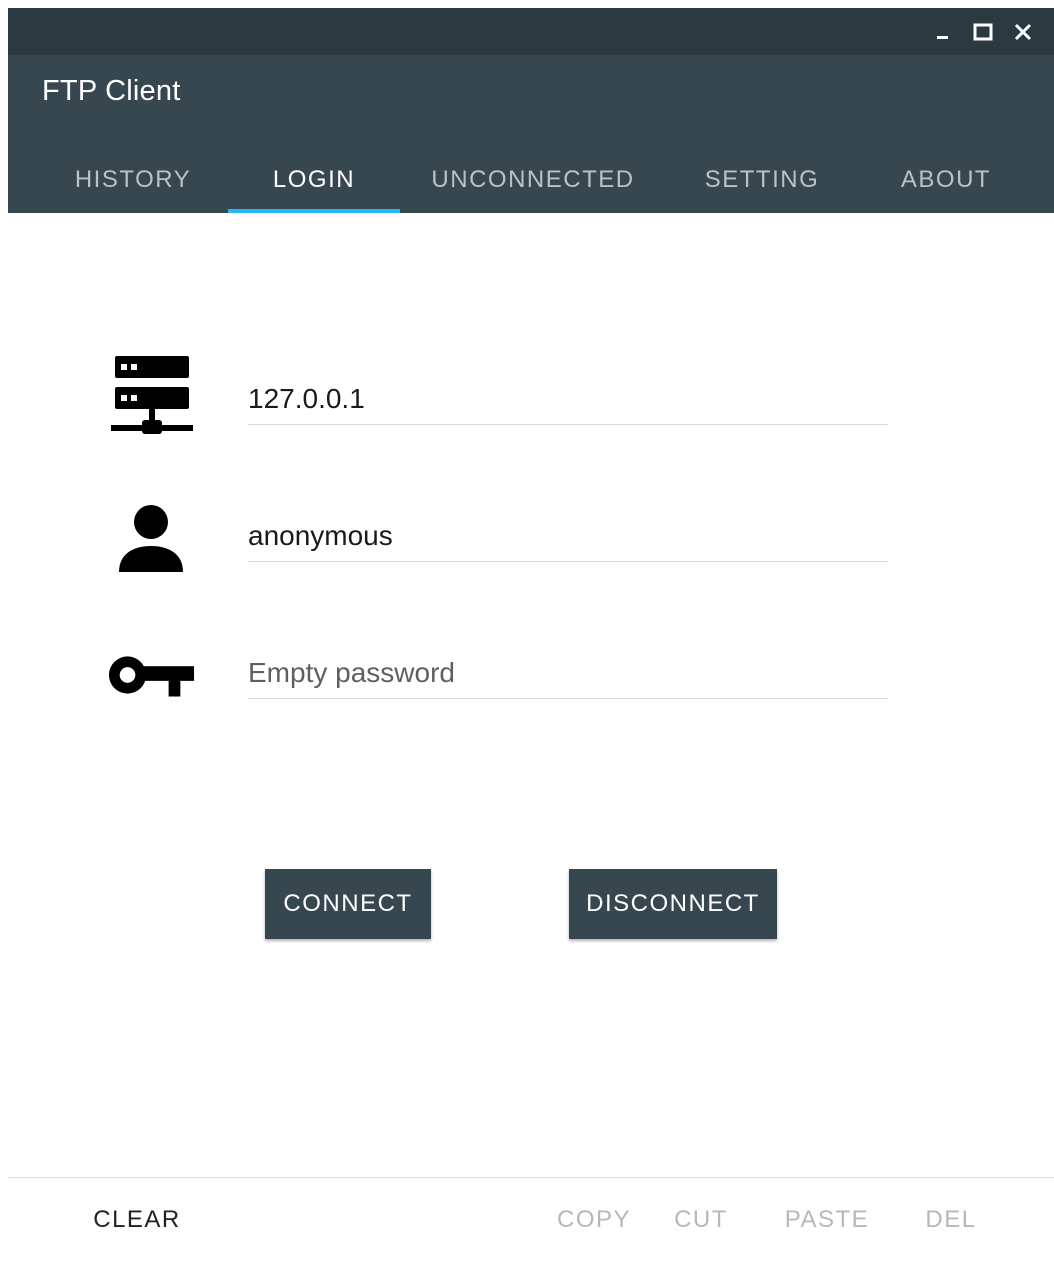 This screenshot has width=1054, height=1263. I want to click on close-icon, so click(1023, 32).